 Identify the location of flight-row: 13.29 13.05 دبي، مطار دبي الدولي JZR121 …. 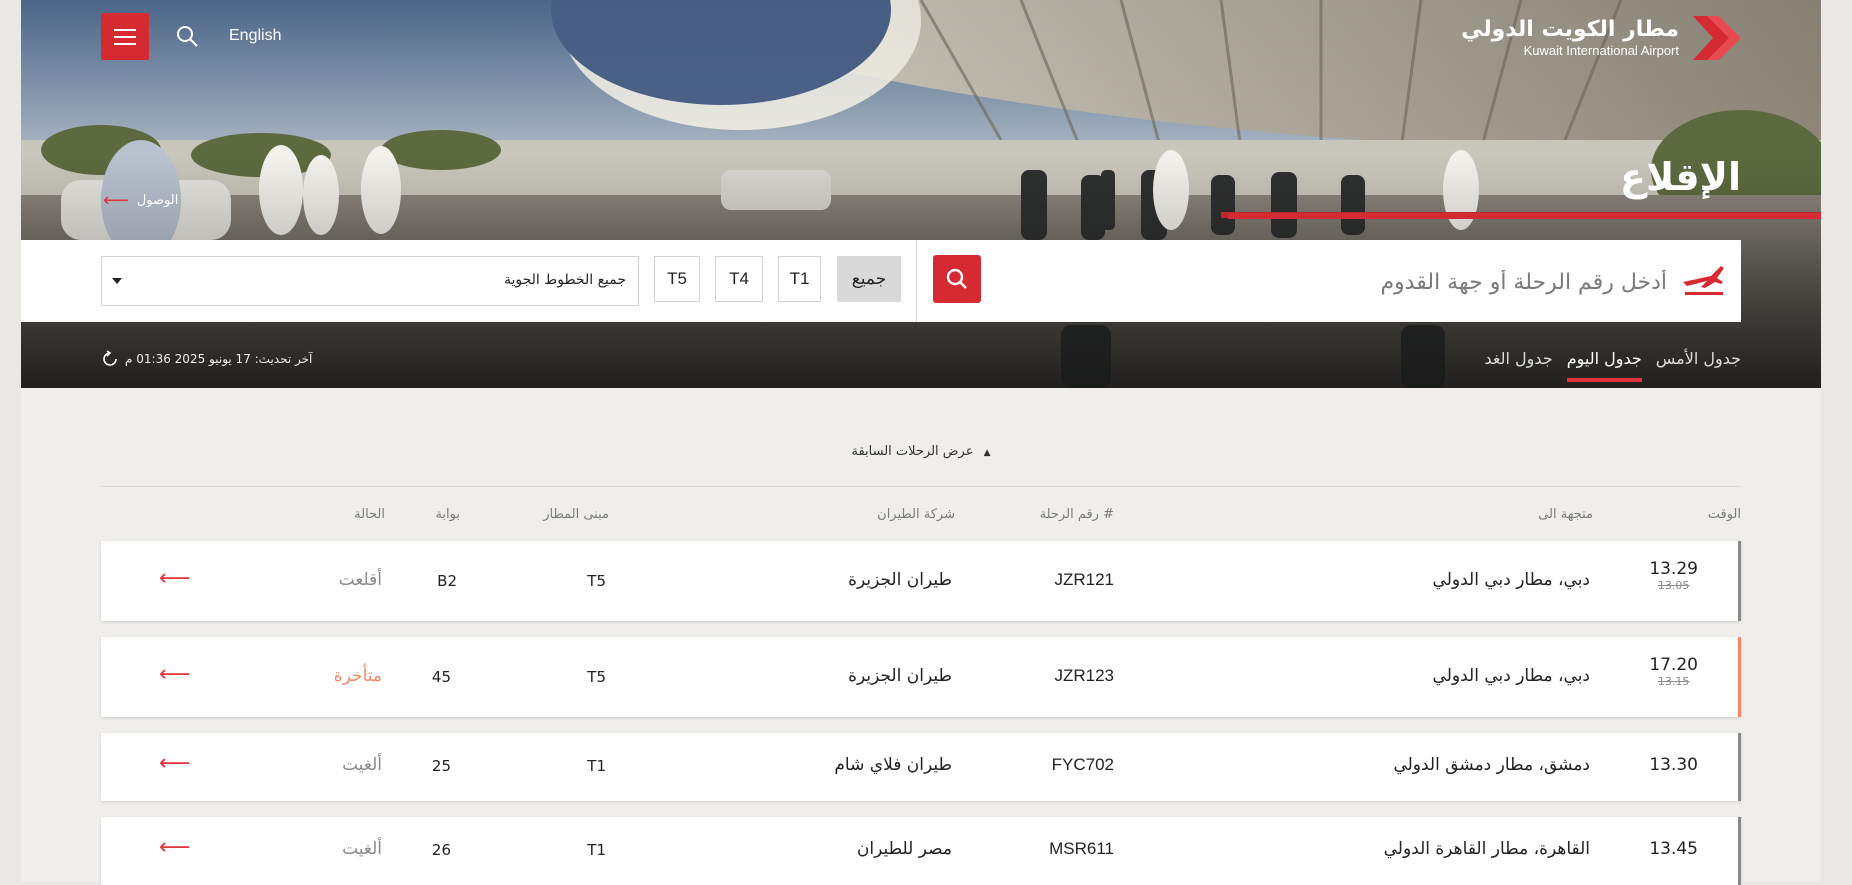
(921, 581).